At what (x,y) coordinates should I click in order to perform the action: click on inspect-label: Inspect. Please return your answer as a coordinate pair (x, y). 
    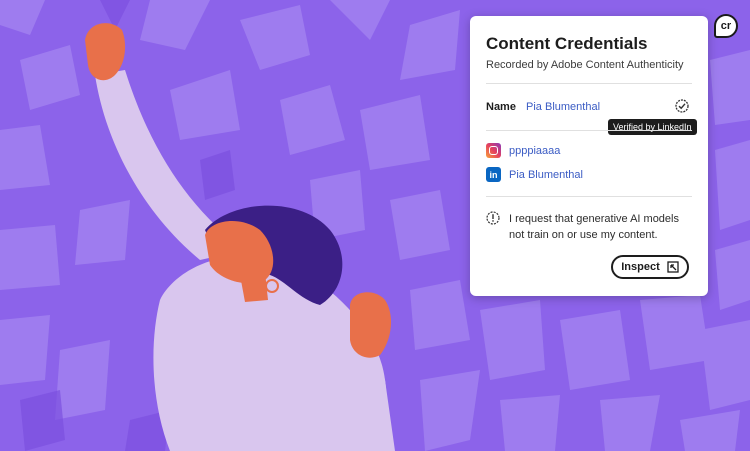
    Looking at the image, I should click on (640, 267).